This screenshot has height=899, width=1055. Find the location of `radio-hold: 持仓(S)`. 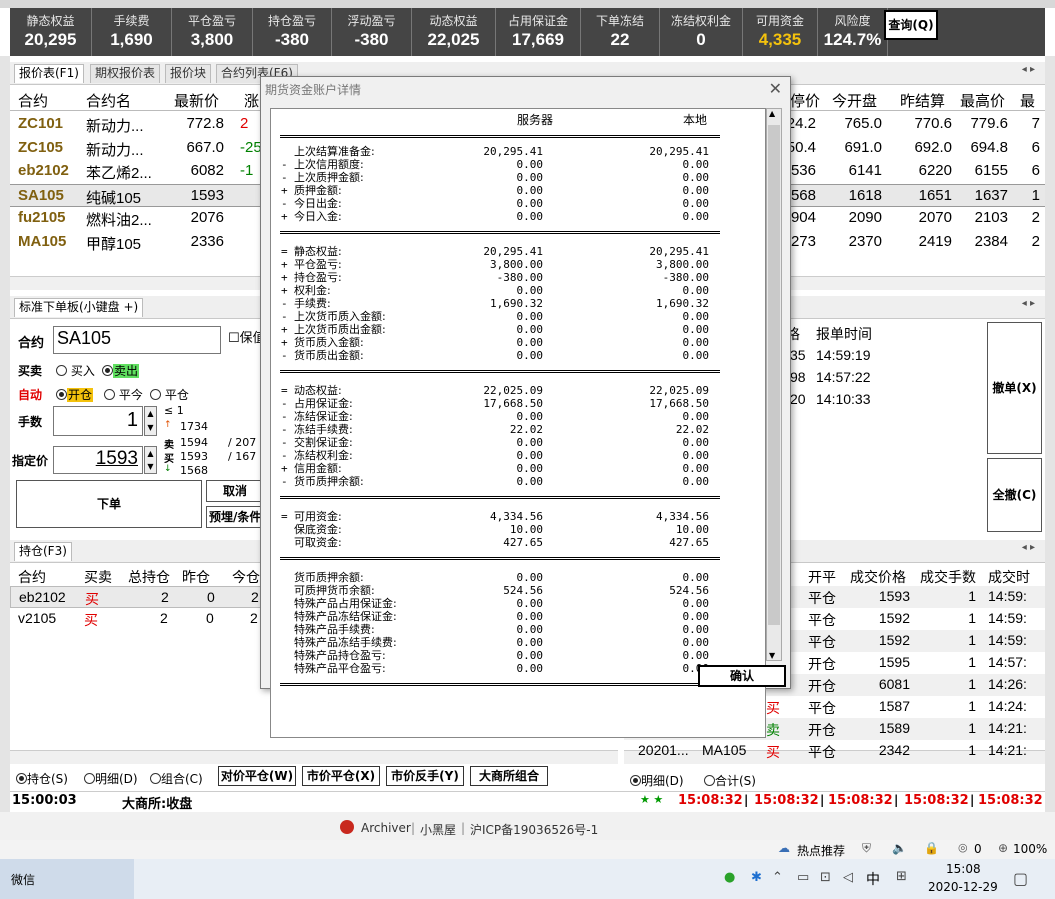

radio-hold: 持仓(S) is located at coordinates (42, 778).